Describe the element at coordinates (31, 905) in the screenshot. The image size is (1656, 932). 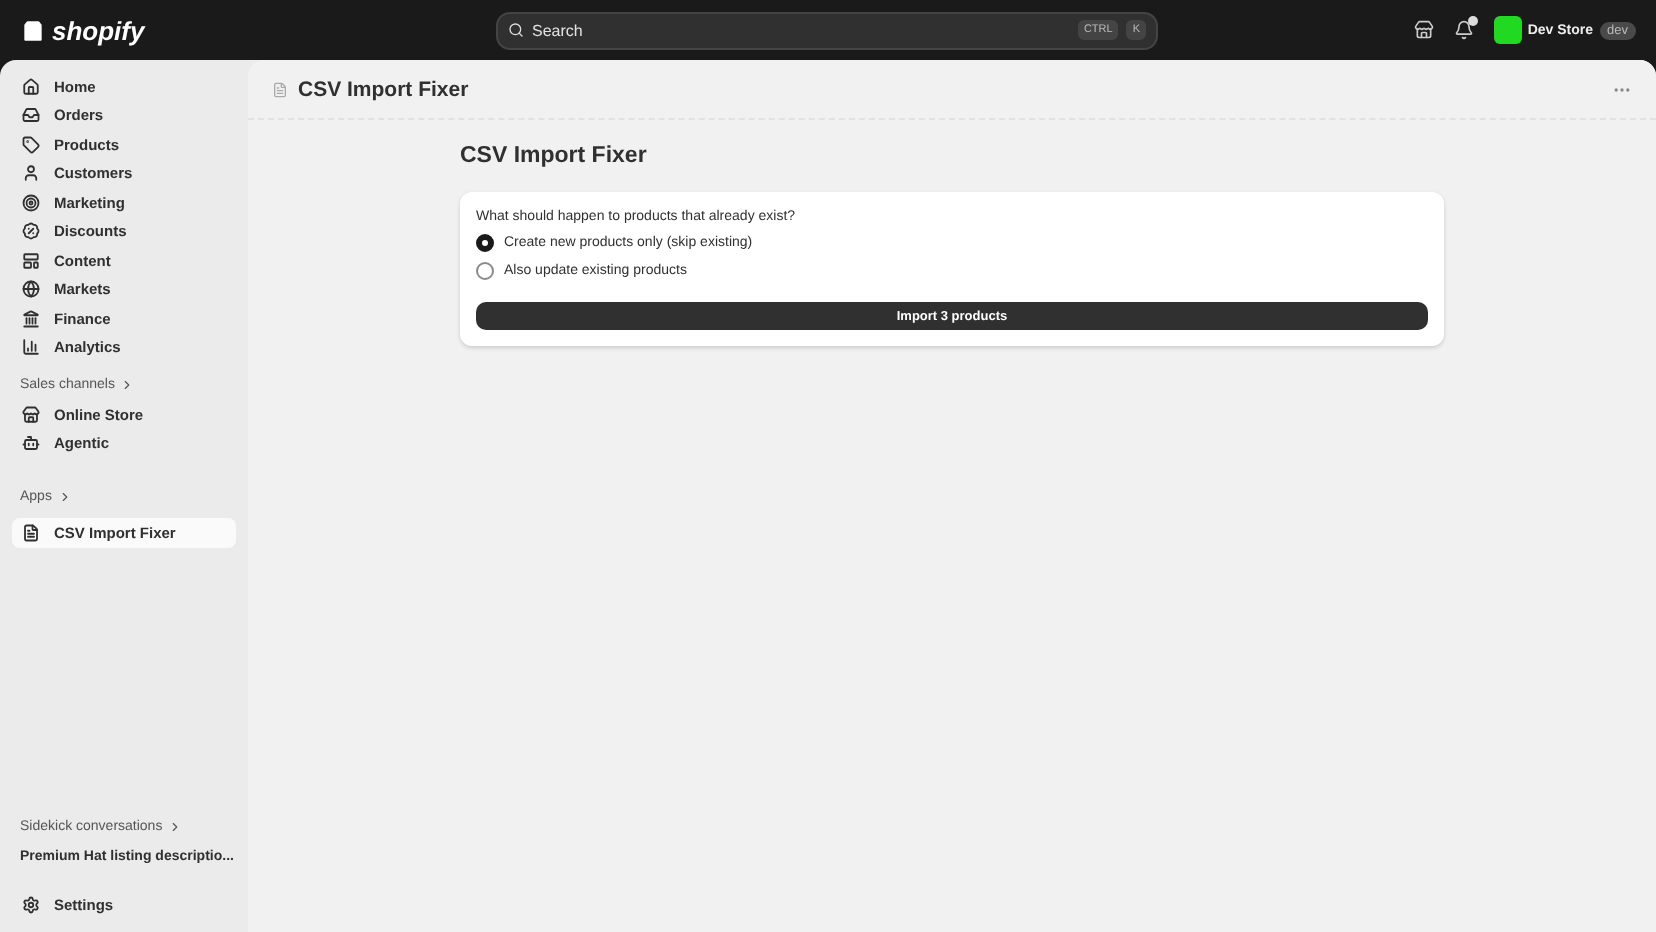
I see `settings-icon` at that location.